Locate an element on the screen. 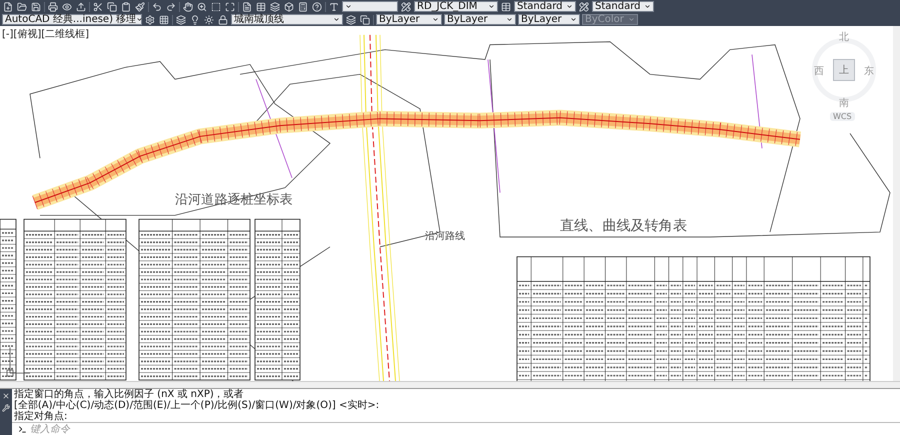 The width and height of the screenshot is (900, 435). dimension-style-dropdown: RD_JCK_DIM is located at coordinates (456, 6).